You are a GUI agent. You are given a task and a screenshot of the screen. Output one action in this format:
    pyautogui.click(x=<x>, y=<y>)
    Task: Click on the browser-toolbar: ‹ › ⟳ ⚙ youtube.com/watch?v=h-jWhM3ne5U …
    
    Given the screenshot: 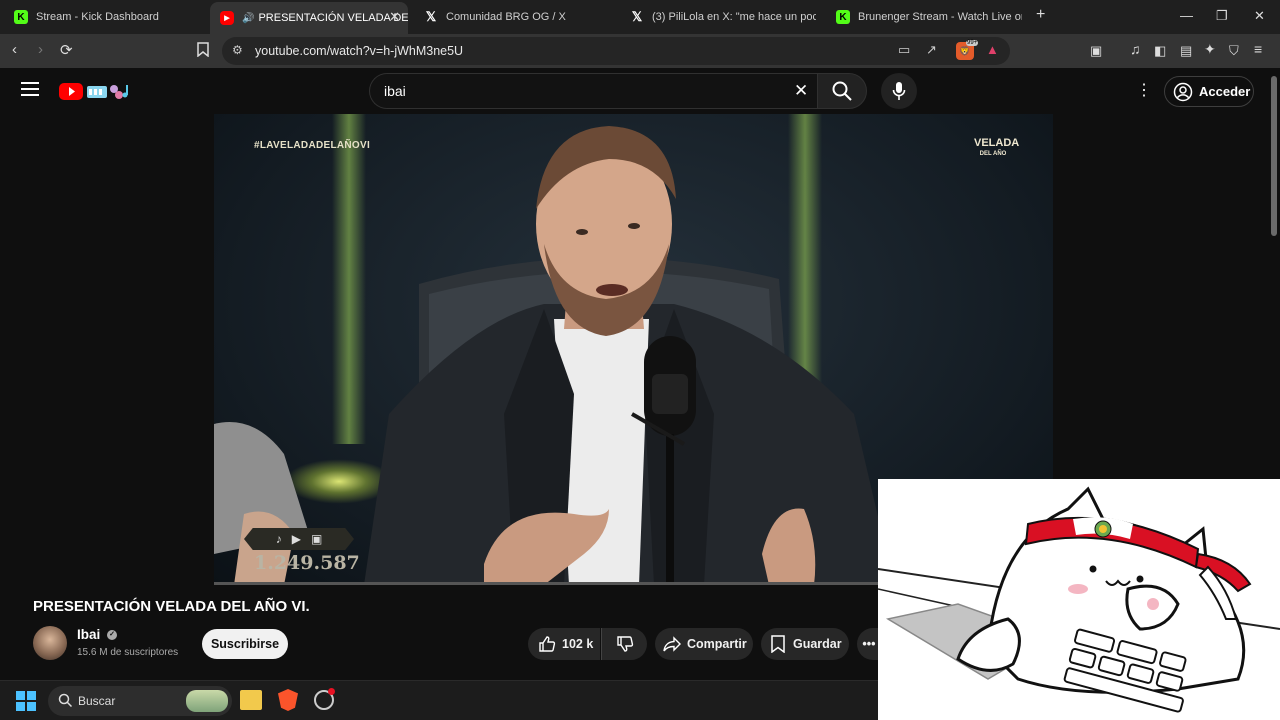 What is the action you would take?
    pyautogui.click(x=640, y=51)
    